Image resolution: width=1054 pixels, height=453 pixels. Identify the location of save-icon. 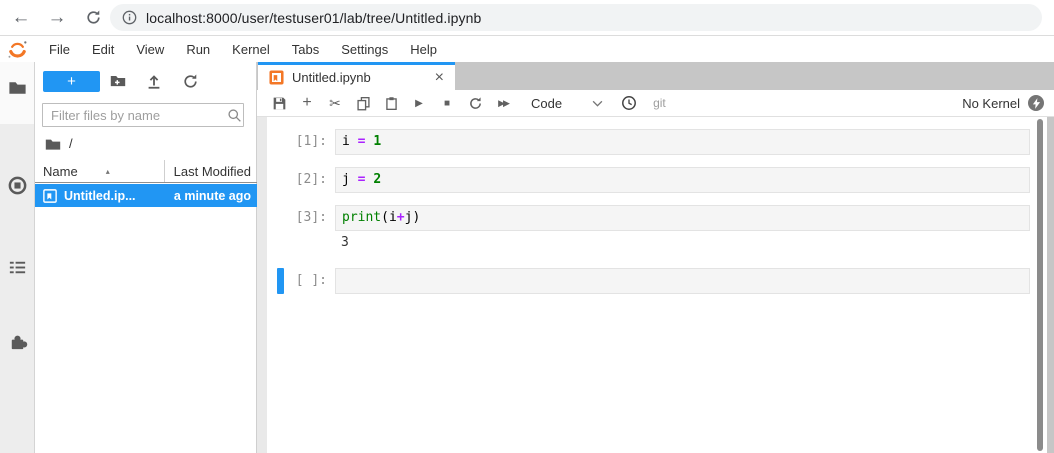
(279, 103).